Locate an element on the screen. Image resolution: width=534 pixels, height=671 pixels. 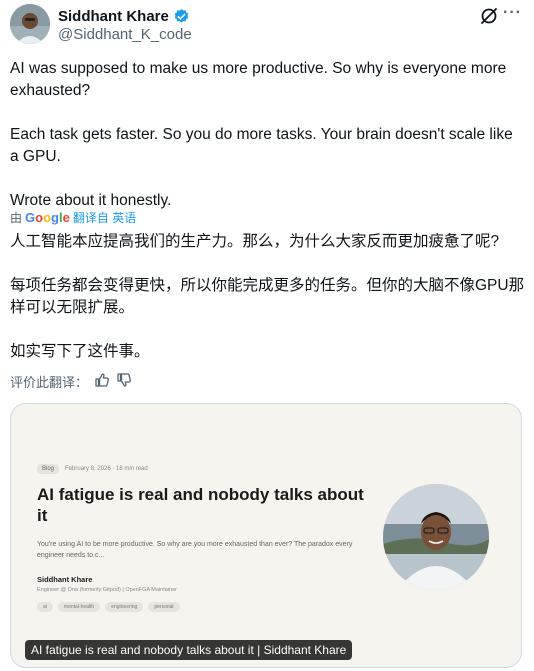
translated-paragraph: 人工智能本应提高我们的生产力。那么，为什么大家反而更加疲惫了呢? is located at coordinates (255, 241).